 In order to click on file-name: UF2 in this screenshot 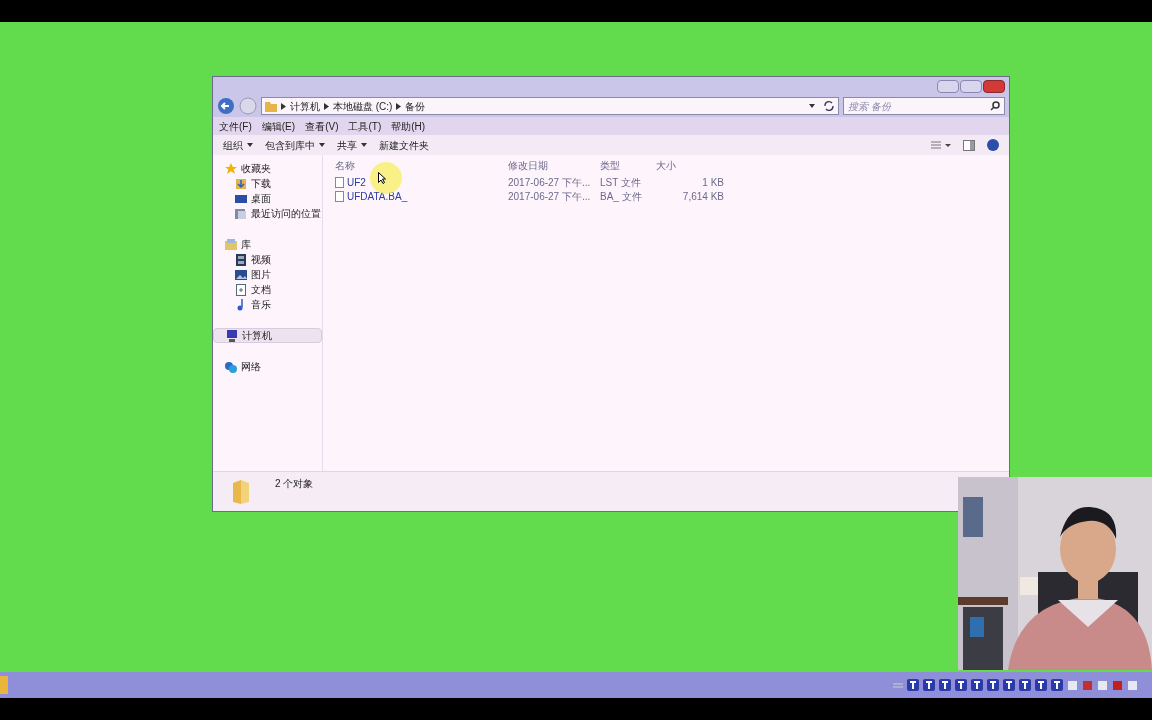, I will do `click(356, 182)`.